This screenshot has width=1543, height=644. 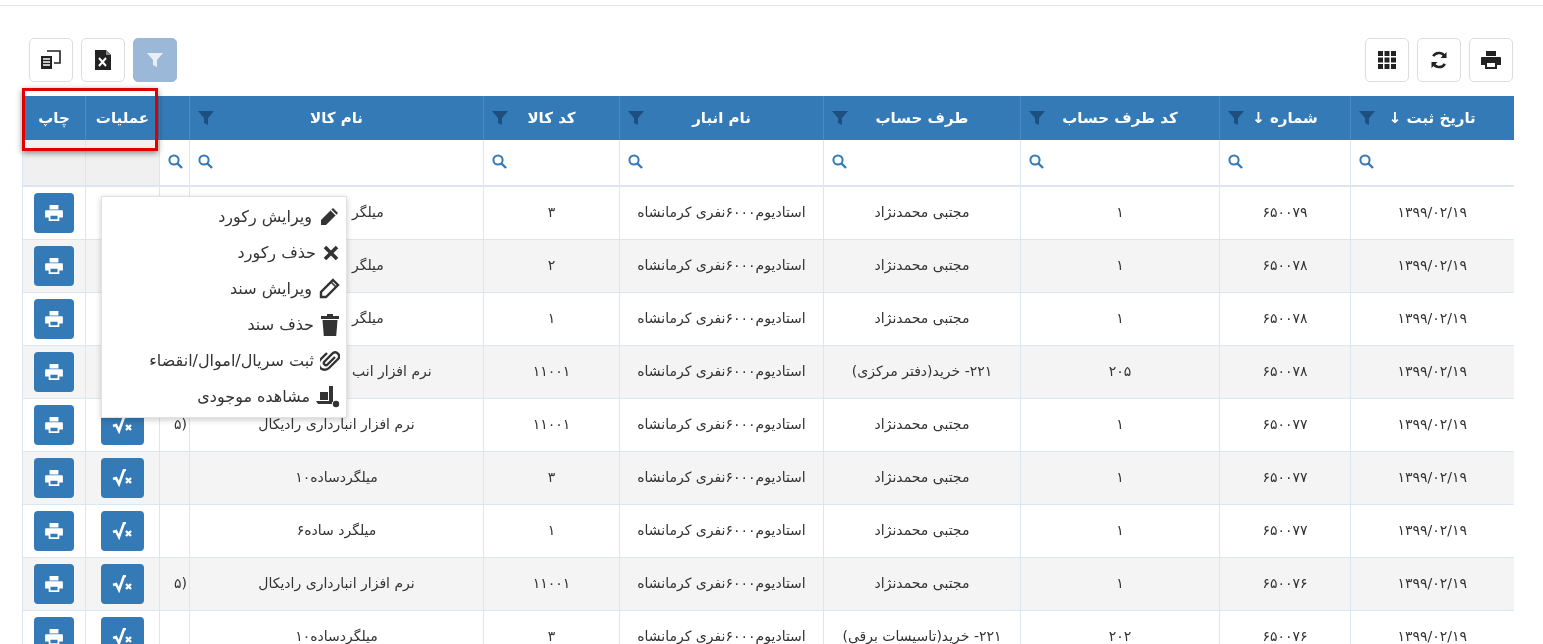 I want to click on filter-icon, so click(x=155, y=59).